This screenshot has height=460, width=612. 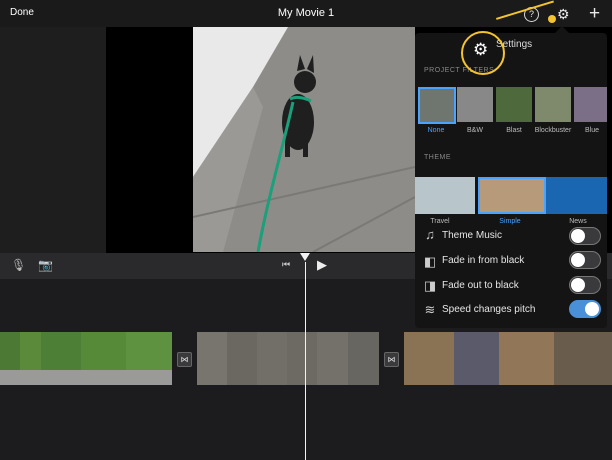 What do you see at coordinates (512, 195) in the screenshot?
I see `theme-thumbnail-simple` at bounding box center [512, 195].